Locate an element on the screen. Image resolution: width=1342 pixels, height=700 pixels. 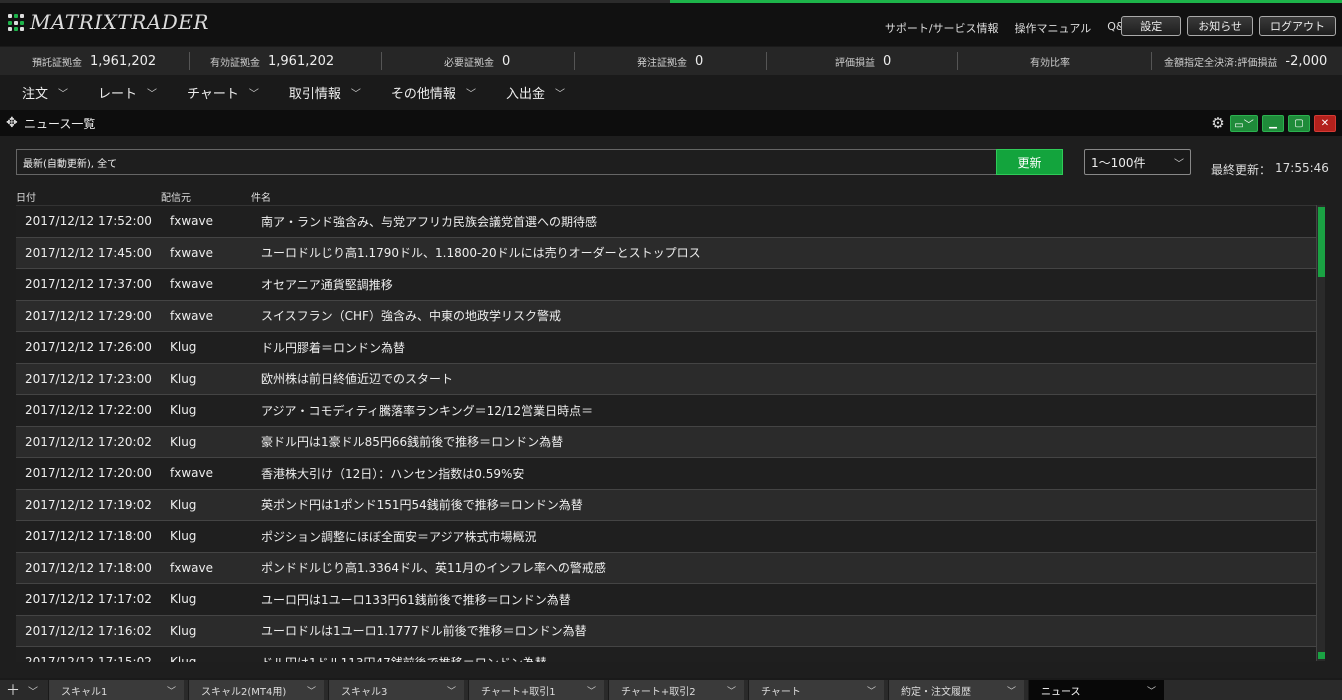
tab-label: チャート+取引2 is located at coordinates (658, 692).